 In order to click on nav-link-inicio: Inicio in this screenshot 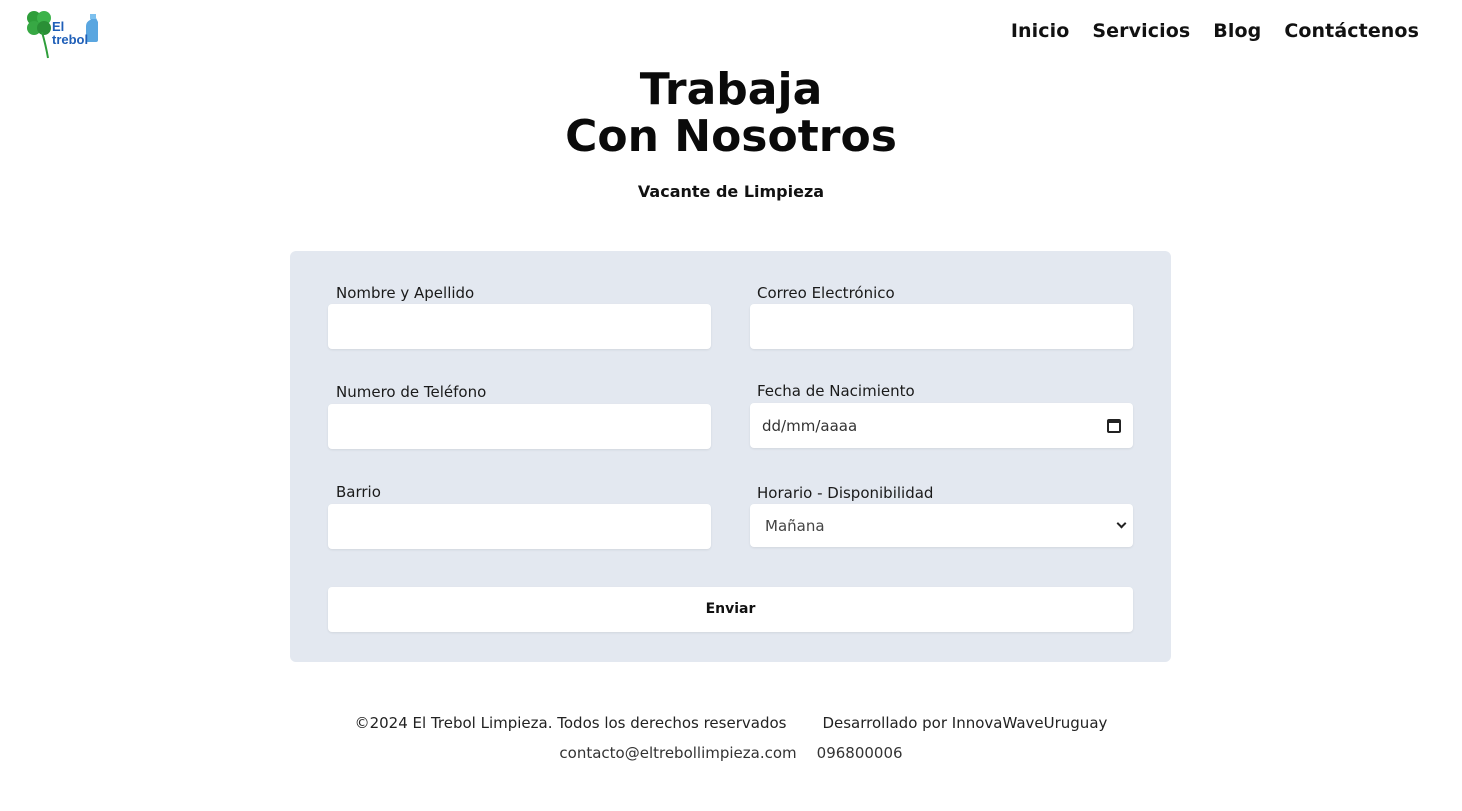, I will do `click(1040, 31)`.